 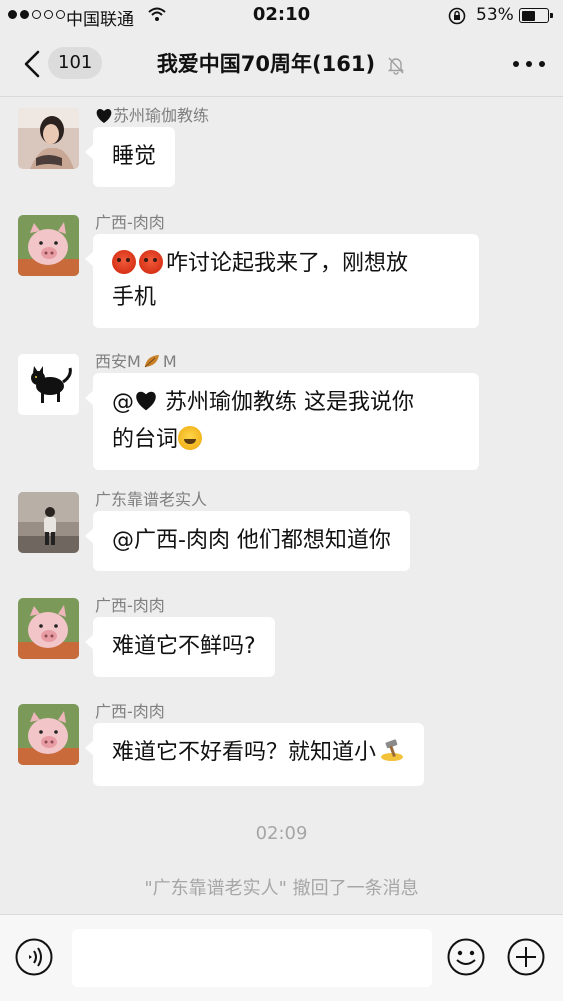 I want to click on more-icon, so click(x=529, y=64).